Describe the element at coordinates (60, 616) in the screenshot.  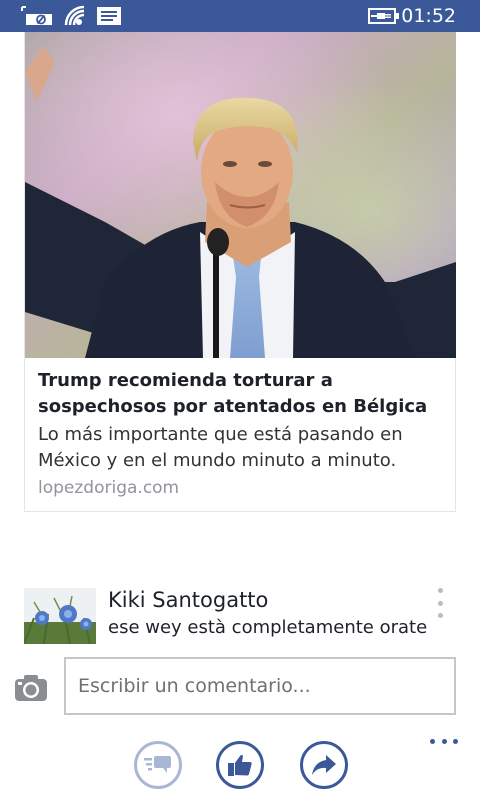
I see `comment-avatar` at that location.